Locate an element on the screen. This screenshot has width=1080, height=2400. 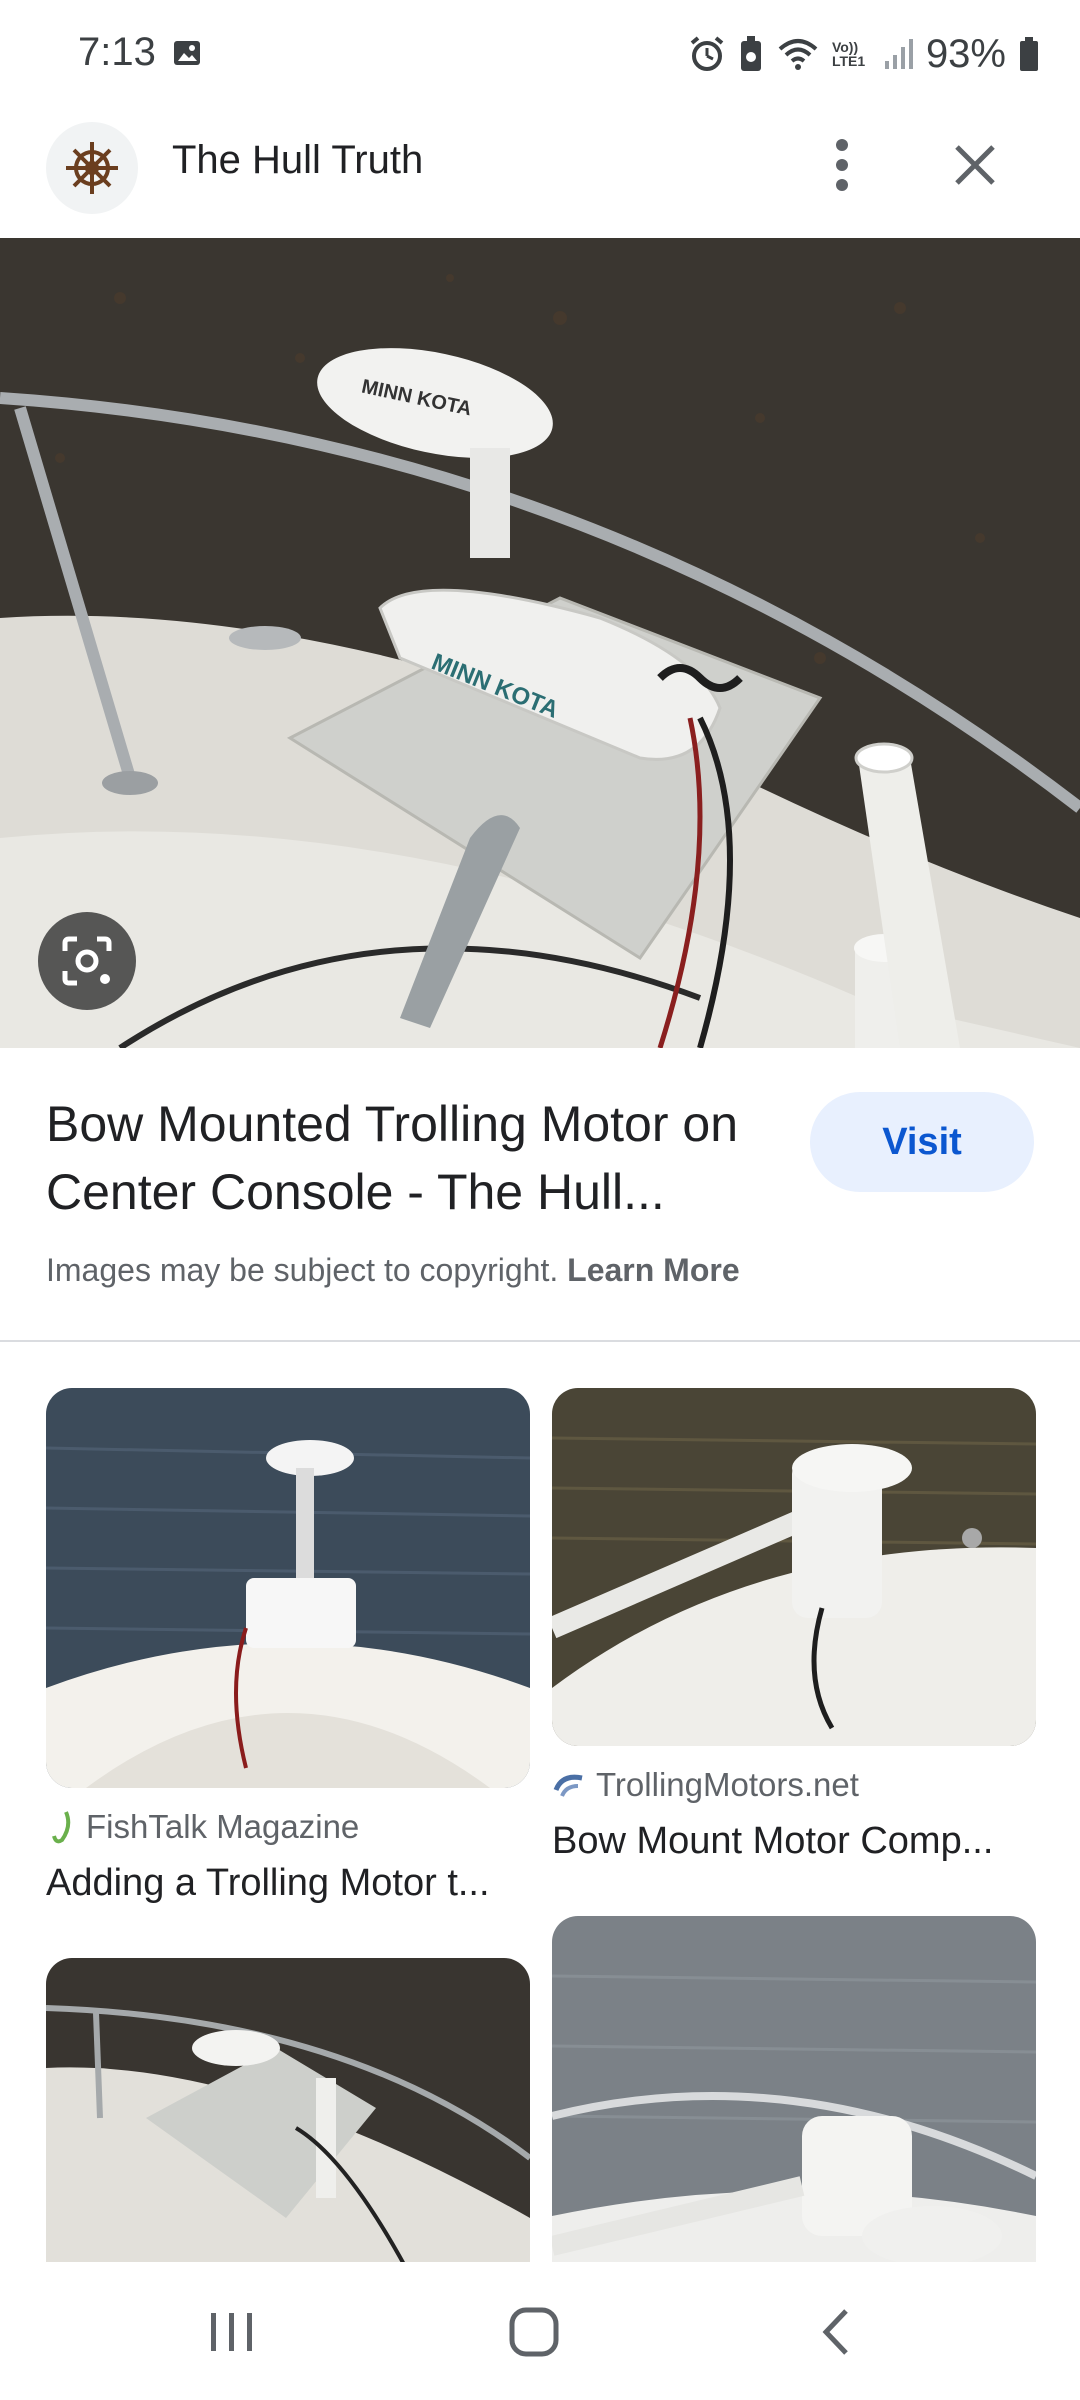
source-header: The Hull Truth is located at coordinates (540, 174).